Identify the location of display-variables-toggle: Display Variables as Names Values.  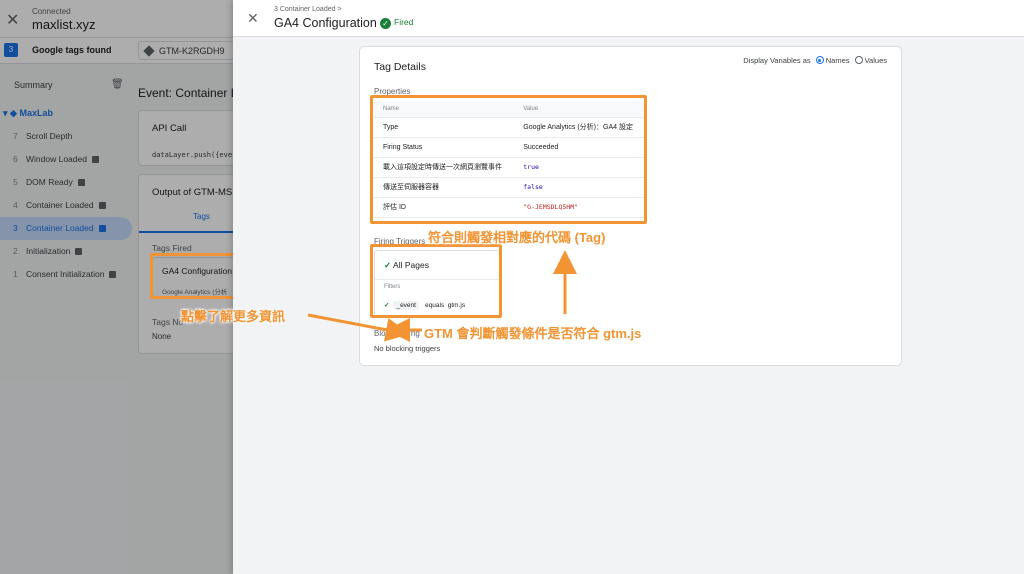
(815, 60).